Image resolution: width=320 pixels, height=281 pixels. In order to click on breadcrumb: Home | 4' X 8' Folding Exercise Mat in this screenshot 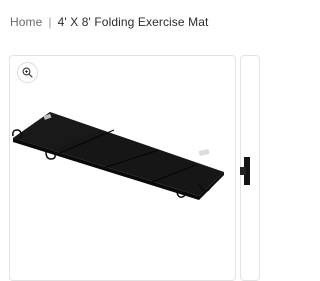, I will do `click(109, 22)`.